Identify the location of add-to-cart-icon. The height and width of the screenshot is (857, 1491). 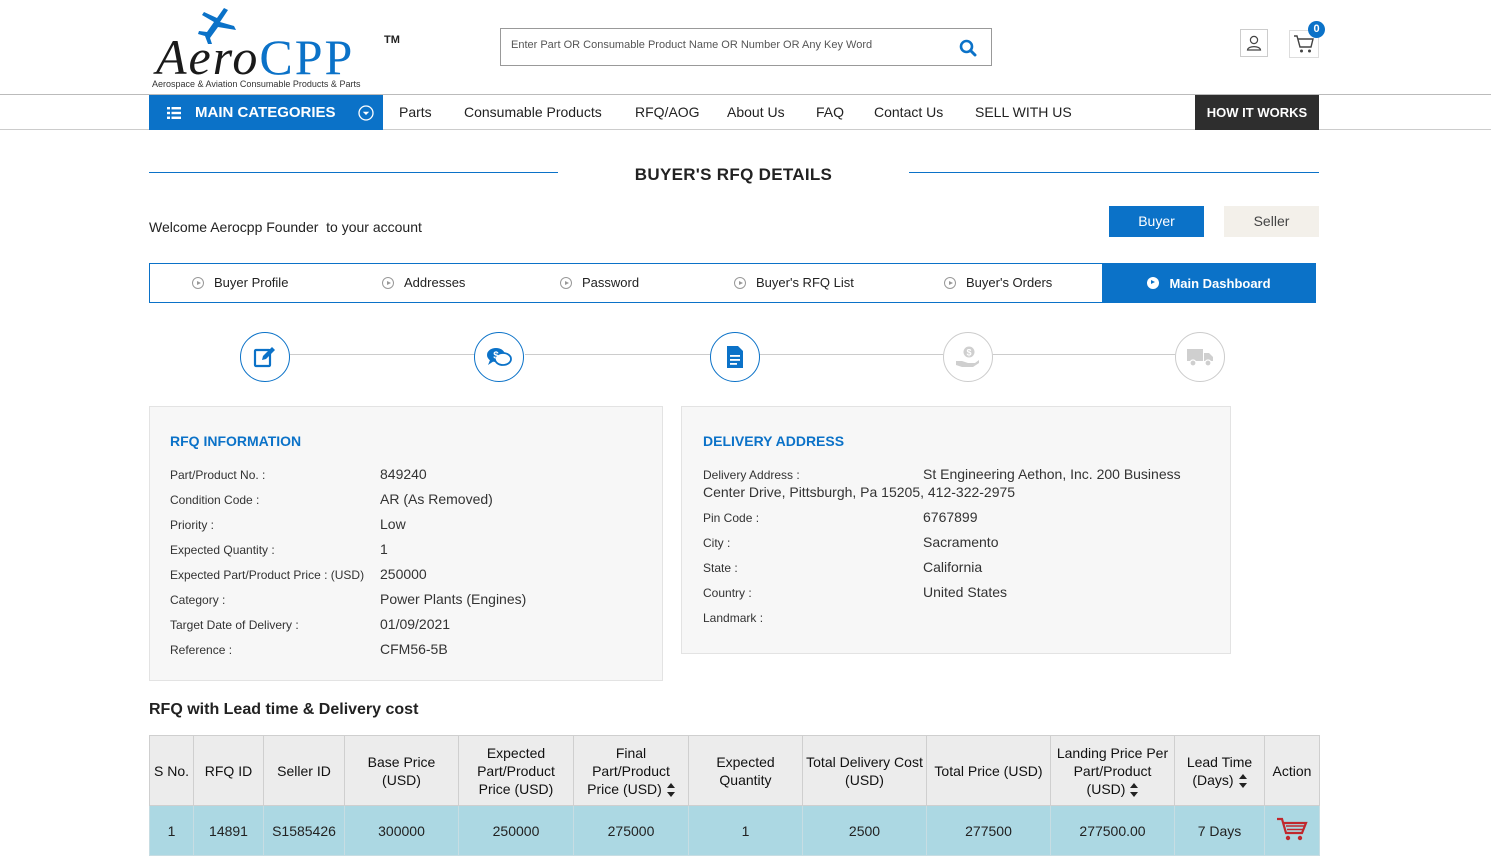
(1292, 829).